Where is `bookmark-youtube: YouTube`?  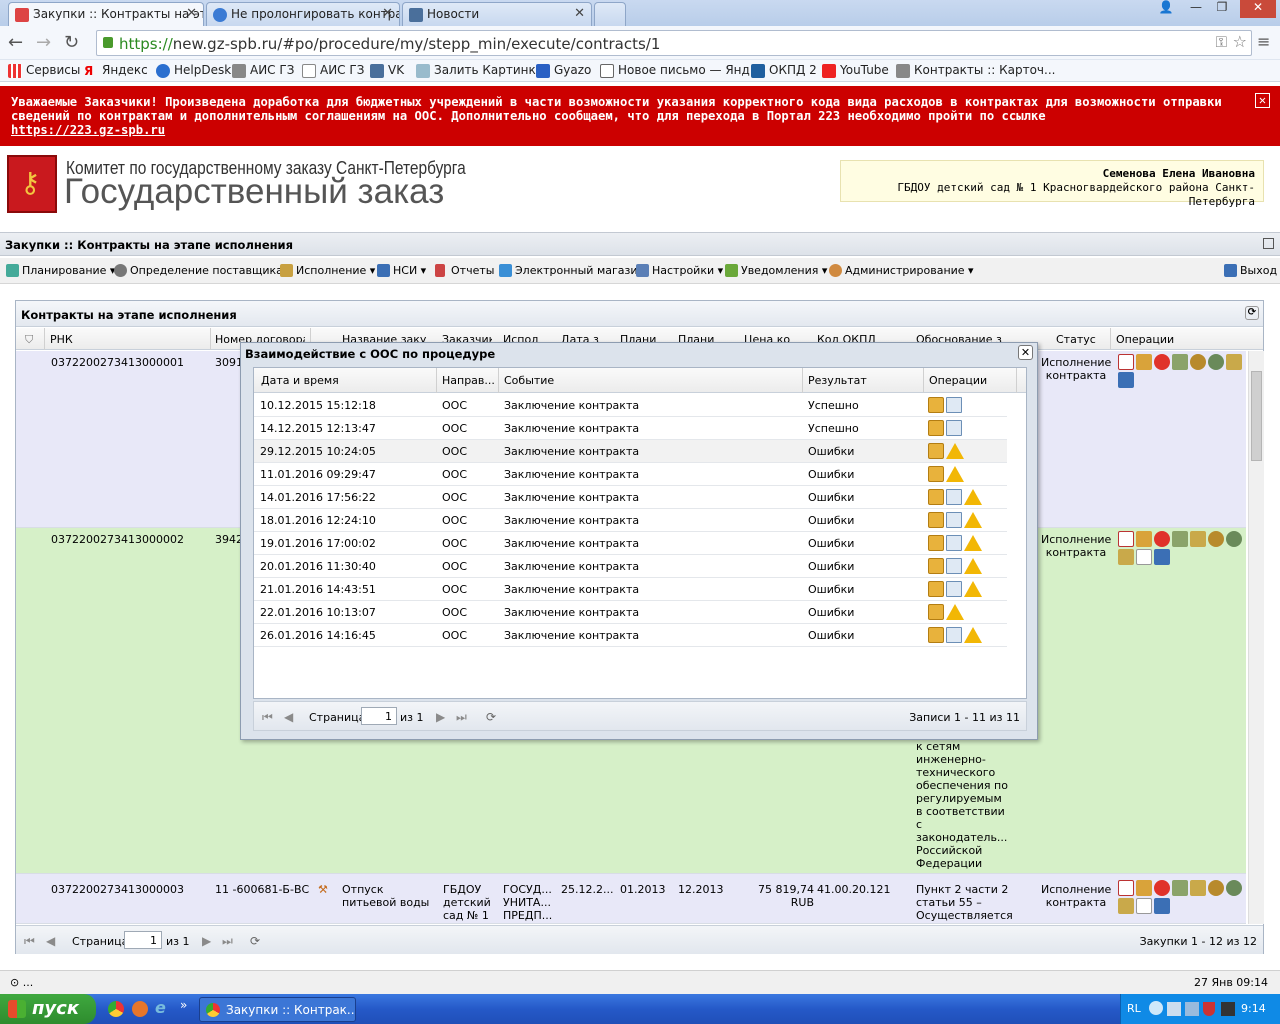 bookmark-youtube: YouTube is located at coordinates (855, 70).